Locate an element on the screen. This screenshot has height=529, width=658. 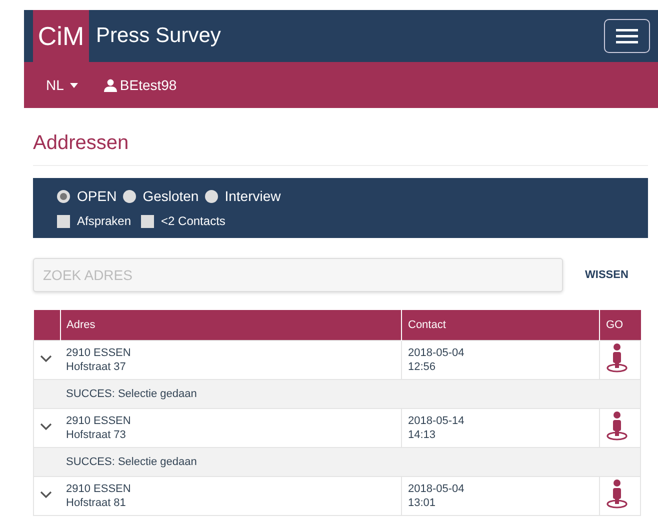
clear-button: WISSEN is located at coordinates (606, 275).